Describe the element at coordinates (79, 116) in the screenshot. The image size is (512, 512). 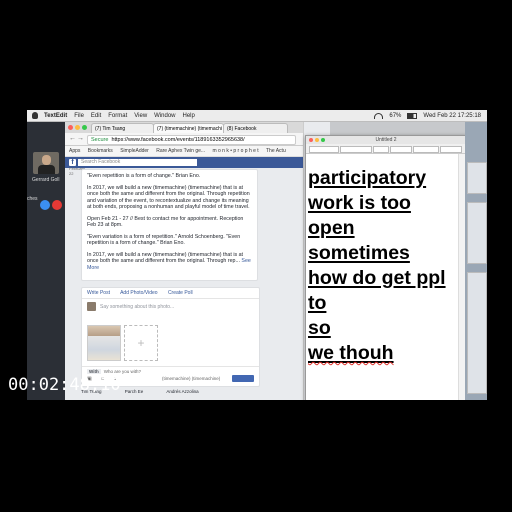
I see `menu-file: File` at that location.